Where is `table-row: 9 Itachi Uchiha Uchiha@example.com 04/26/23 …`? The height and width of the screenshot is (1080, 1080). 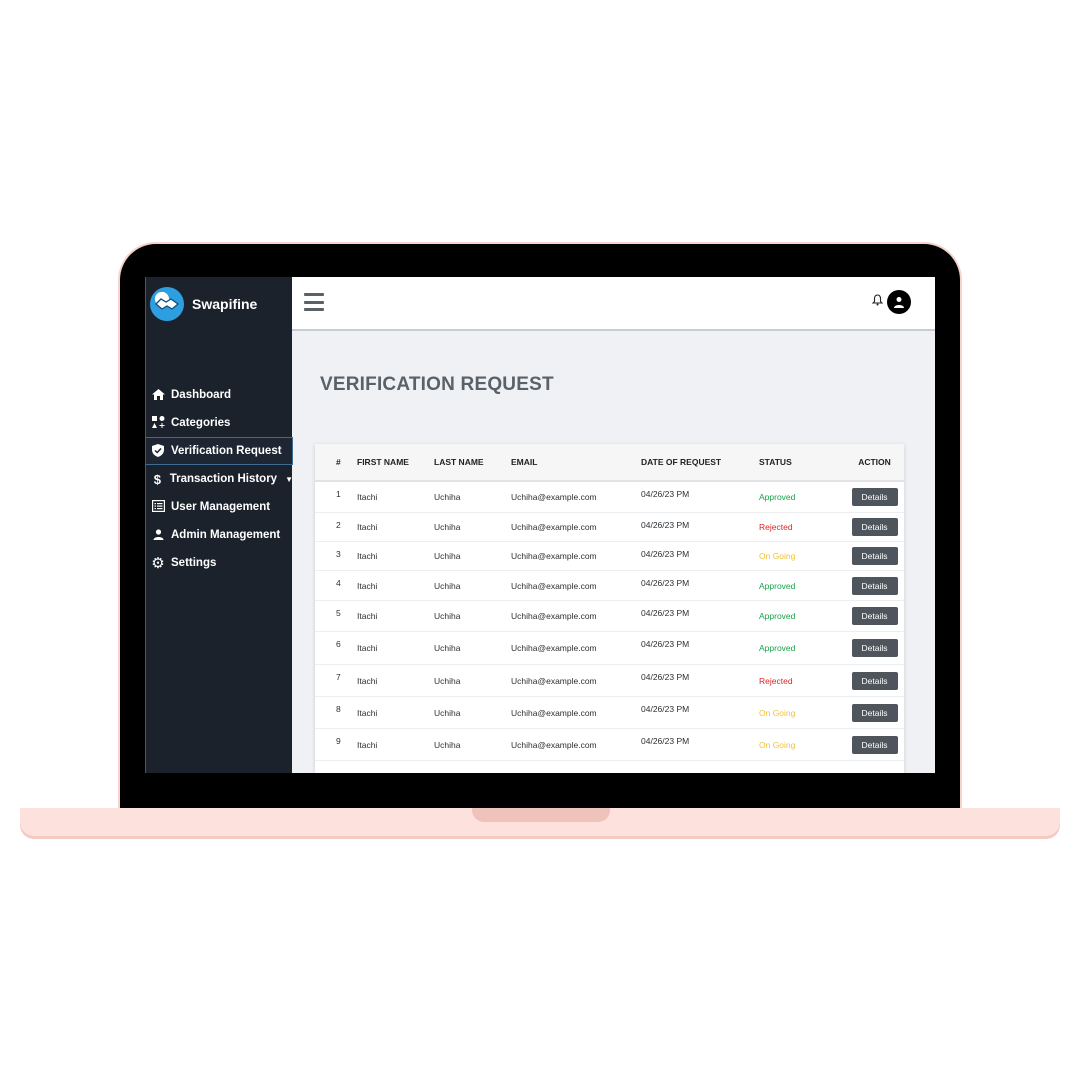
table-row: 9 Itachi Uchiha Uchiha@example.com 04/26/23 … is located at coordinates (609, 745).